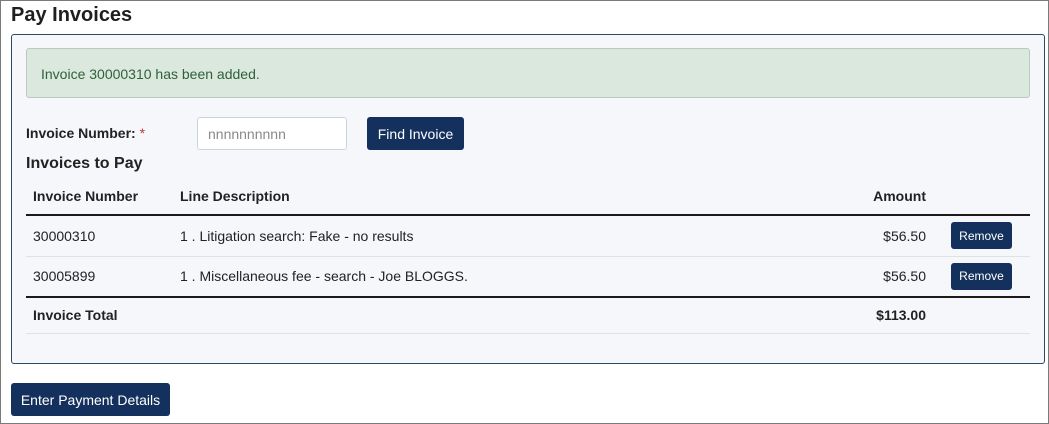  I want to click on column-header-line-description: Line Description, so click(503, 196).